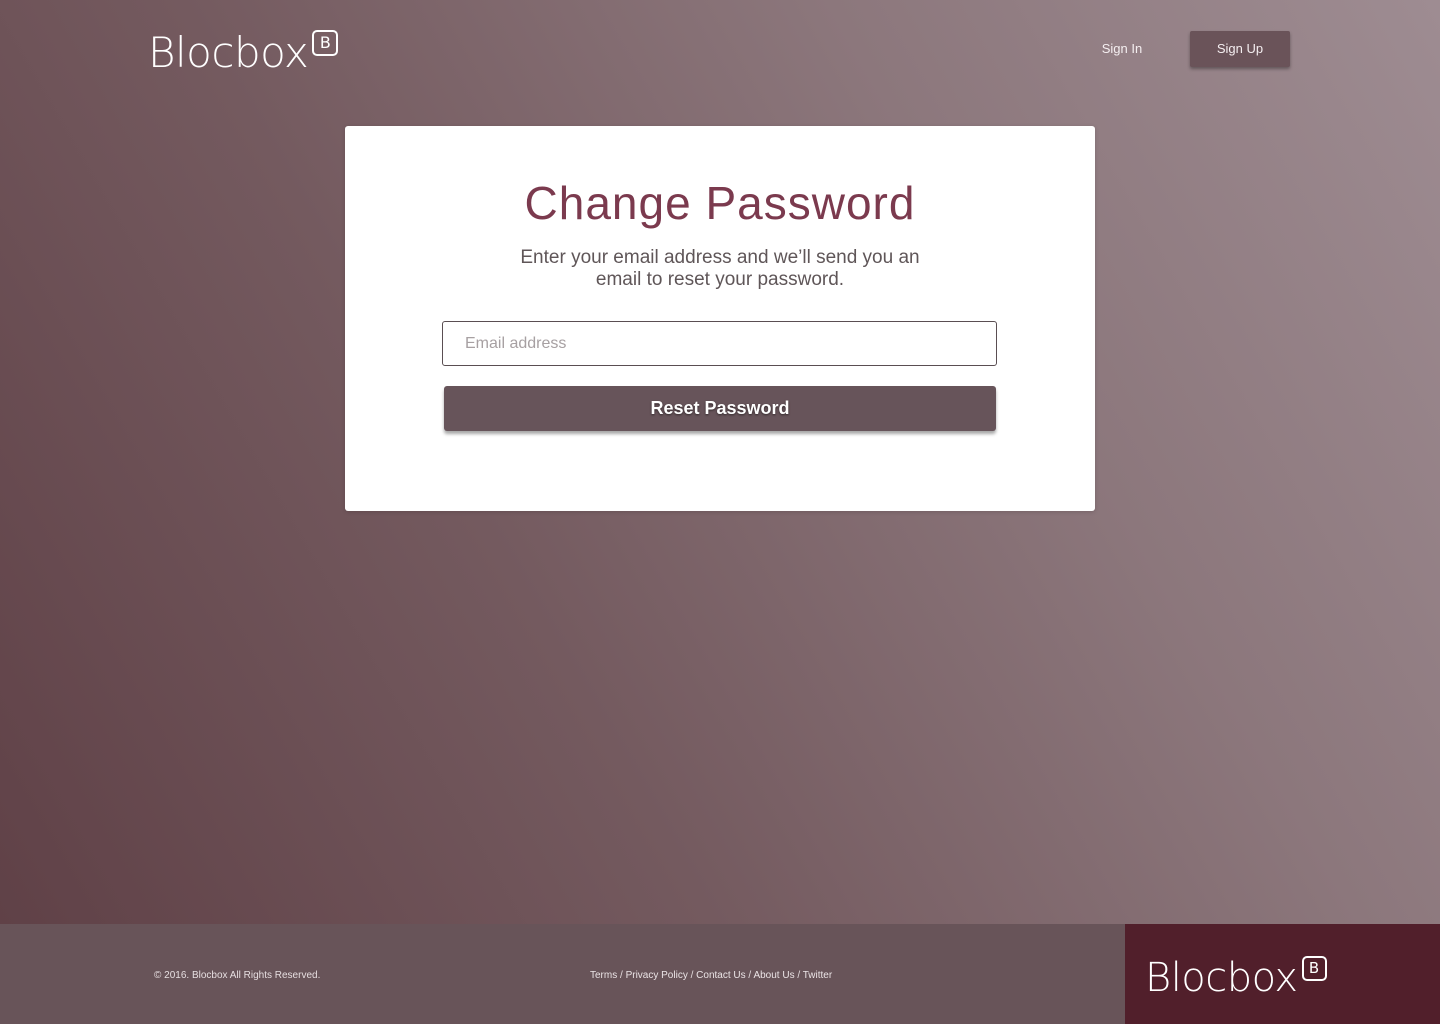 The image size is (1440, 1024). I want to click on footer-logo-wordmark: Blocbox, so click(1221, 978).